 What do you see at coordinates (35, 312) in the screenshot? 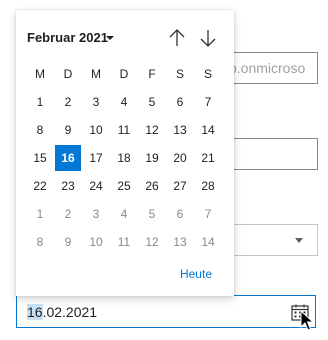
I see `date-input-selected-part: 16` at bounding box center [35, 312].